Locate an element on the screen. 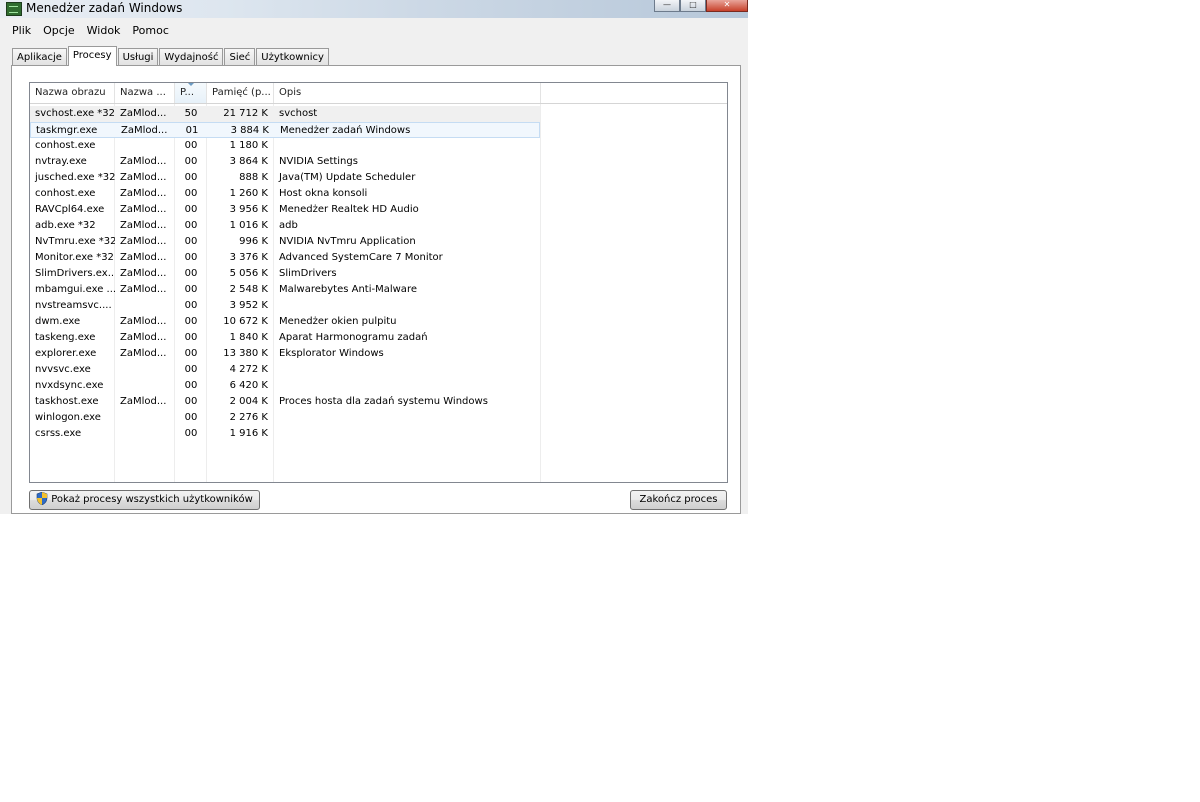 Image resolution: width=1200 pixels, height=802 pixels. title-bar: Menedżer zadań Windows — □ ✕ is located at coordinates (374, 9).